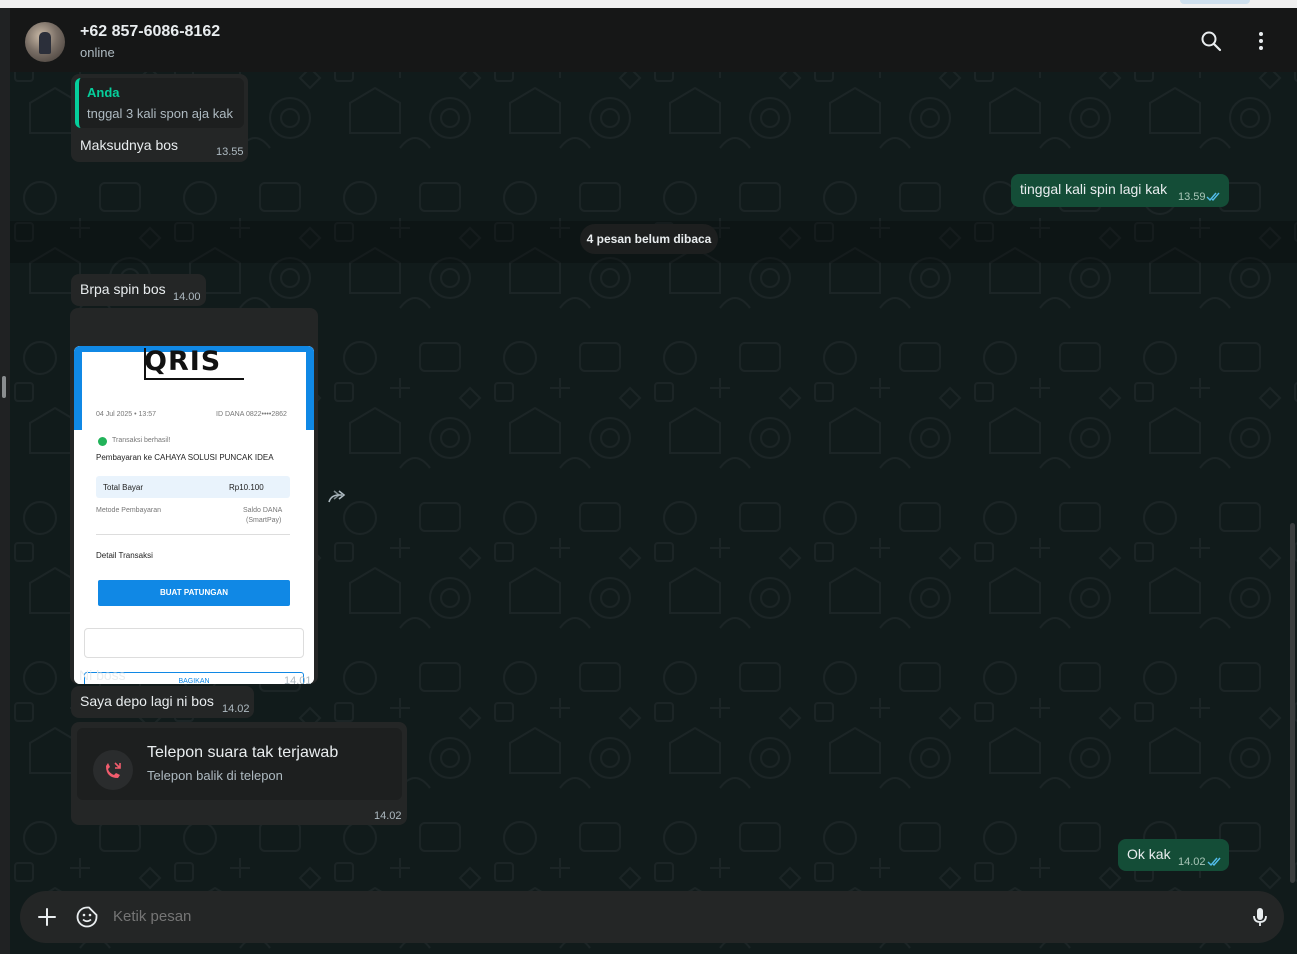  Describe the element at coordinates (5, 481) in the screenshot. I see `left-panel-edge` at that location.